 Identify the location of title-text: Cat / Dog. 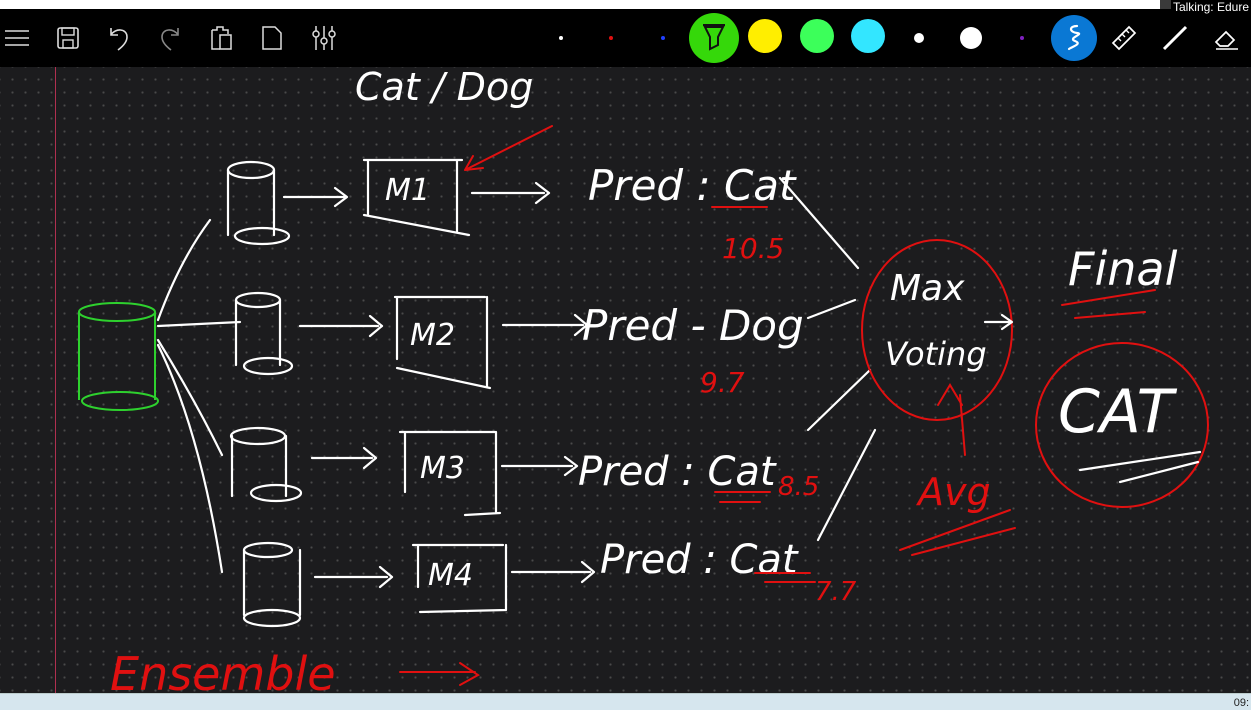
(444, 88).